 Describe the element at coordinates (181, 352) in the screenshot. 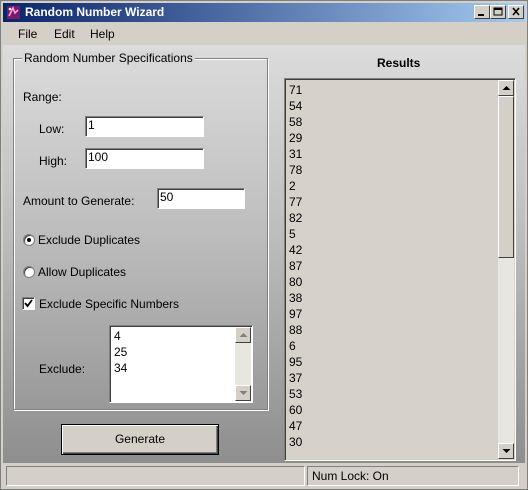

I see `exclude-item: 25` at that location.